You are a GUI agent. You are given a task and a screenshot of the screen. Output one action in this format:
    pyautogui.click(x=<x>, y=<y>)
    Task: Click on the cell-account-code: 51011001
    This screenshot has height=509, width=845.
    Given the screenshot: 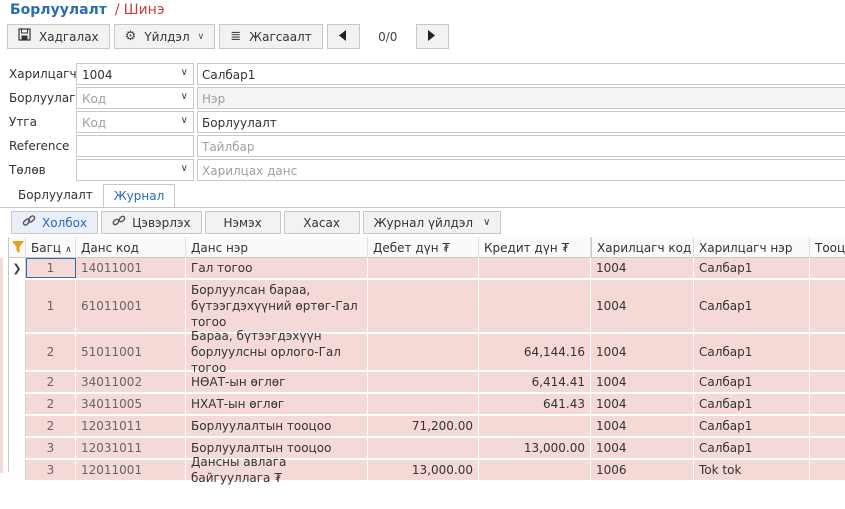 What is the action you would take?
    pyautogui.click(x=131, y=352)
    